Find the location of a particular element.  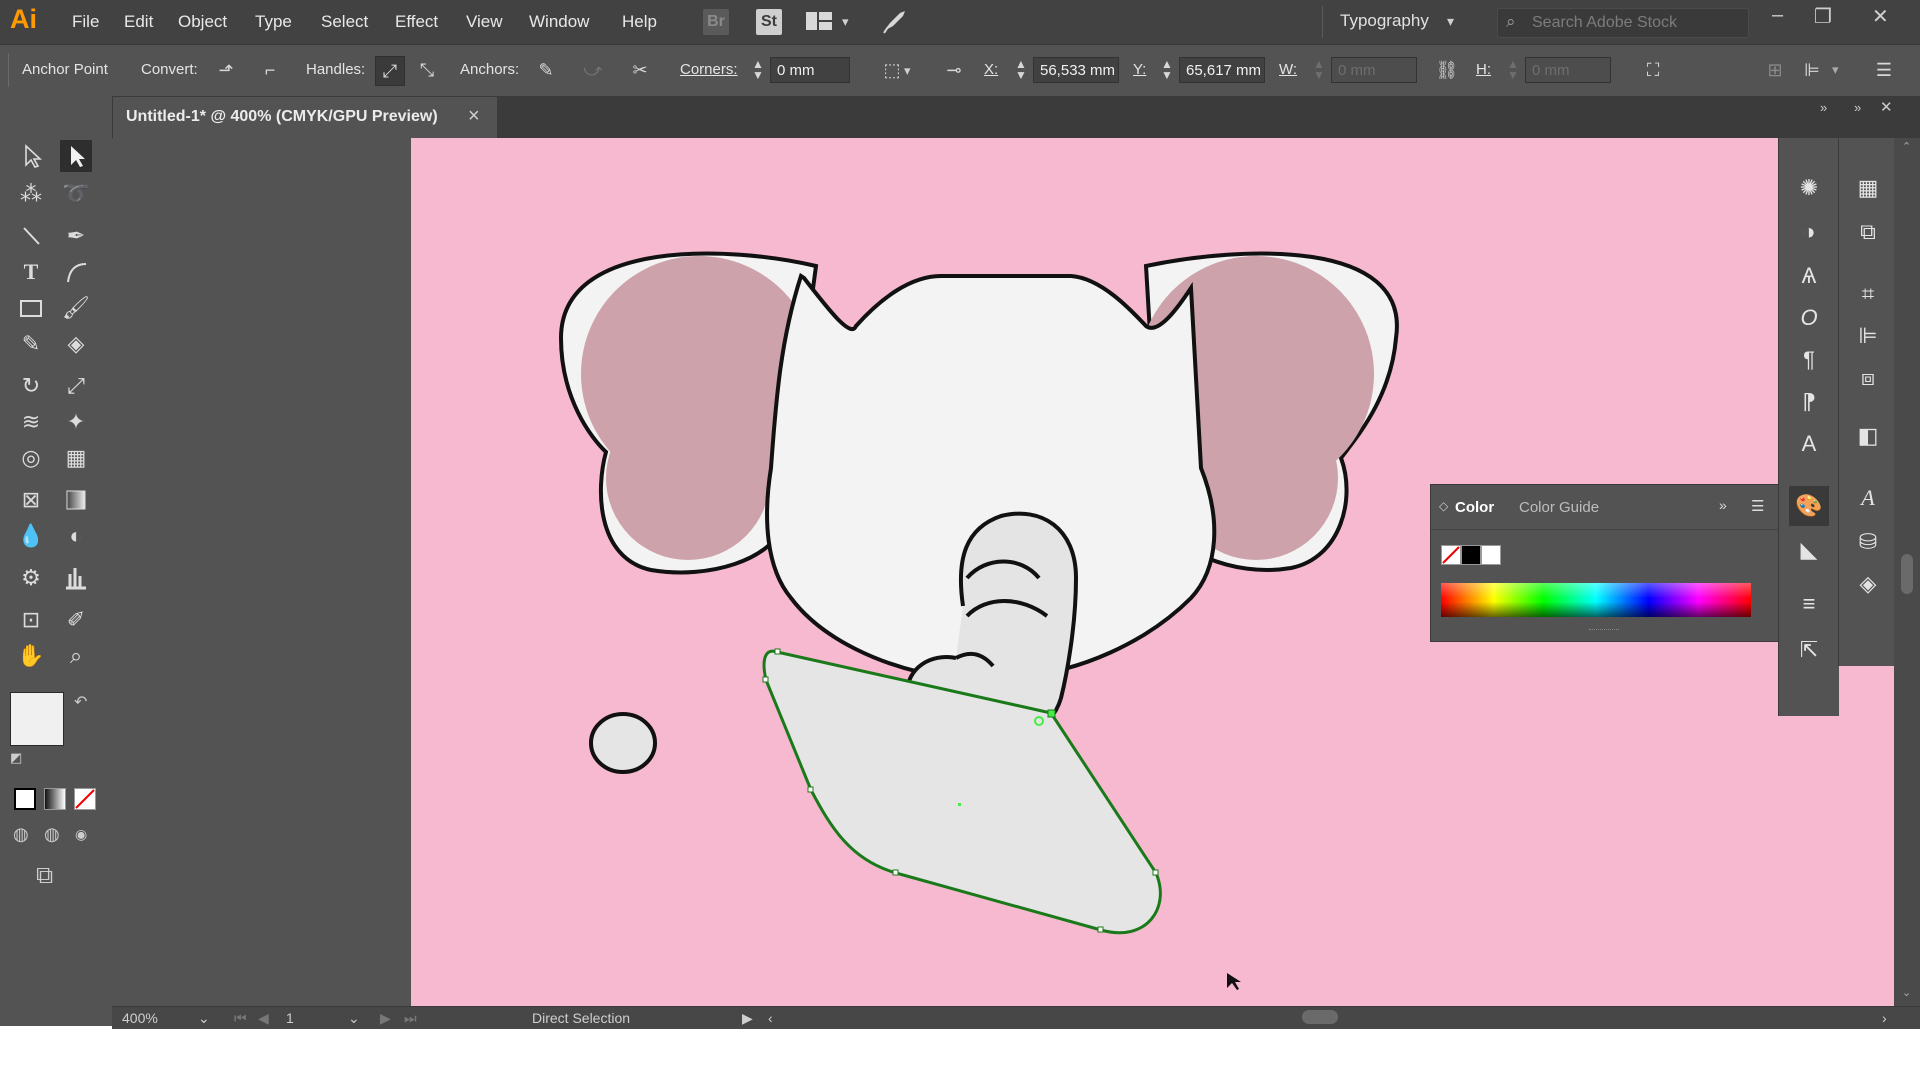

transform-box-icon: ⬚ is located at coordinates (892, 70).